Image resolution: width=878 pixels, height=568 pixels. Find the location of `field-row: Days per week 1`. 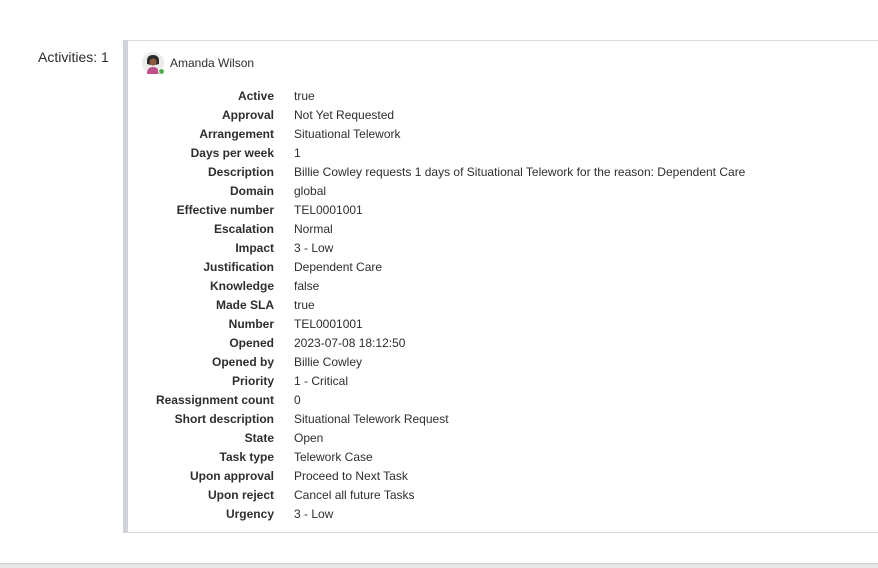

field-row: Days per week 1 is located at coordinates (503, 152).